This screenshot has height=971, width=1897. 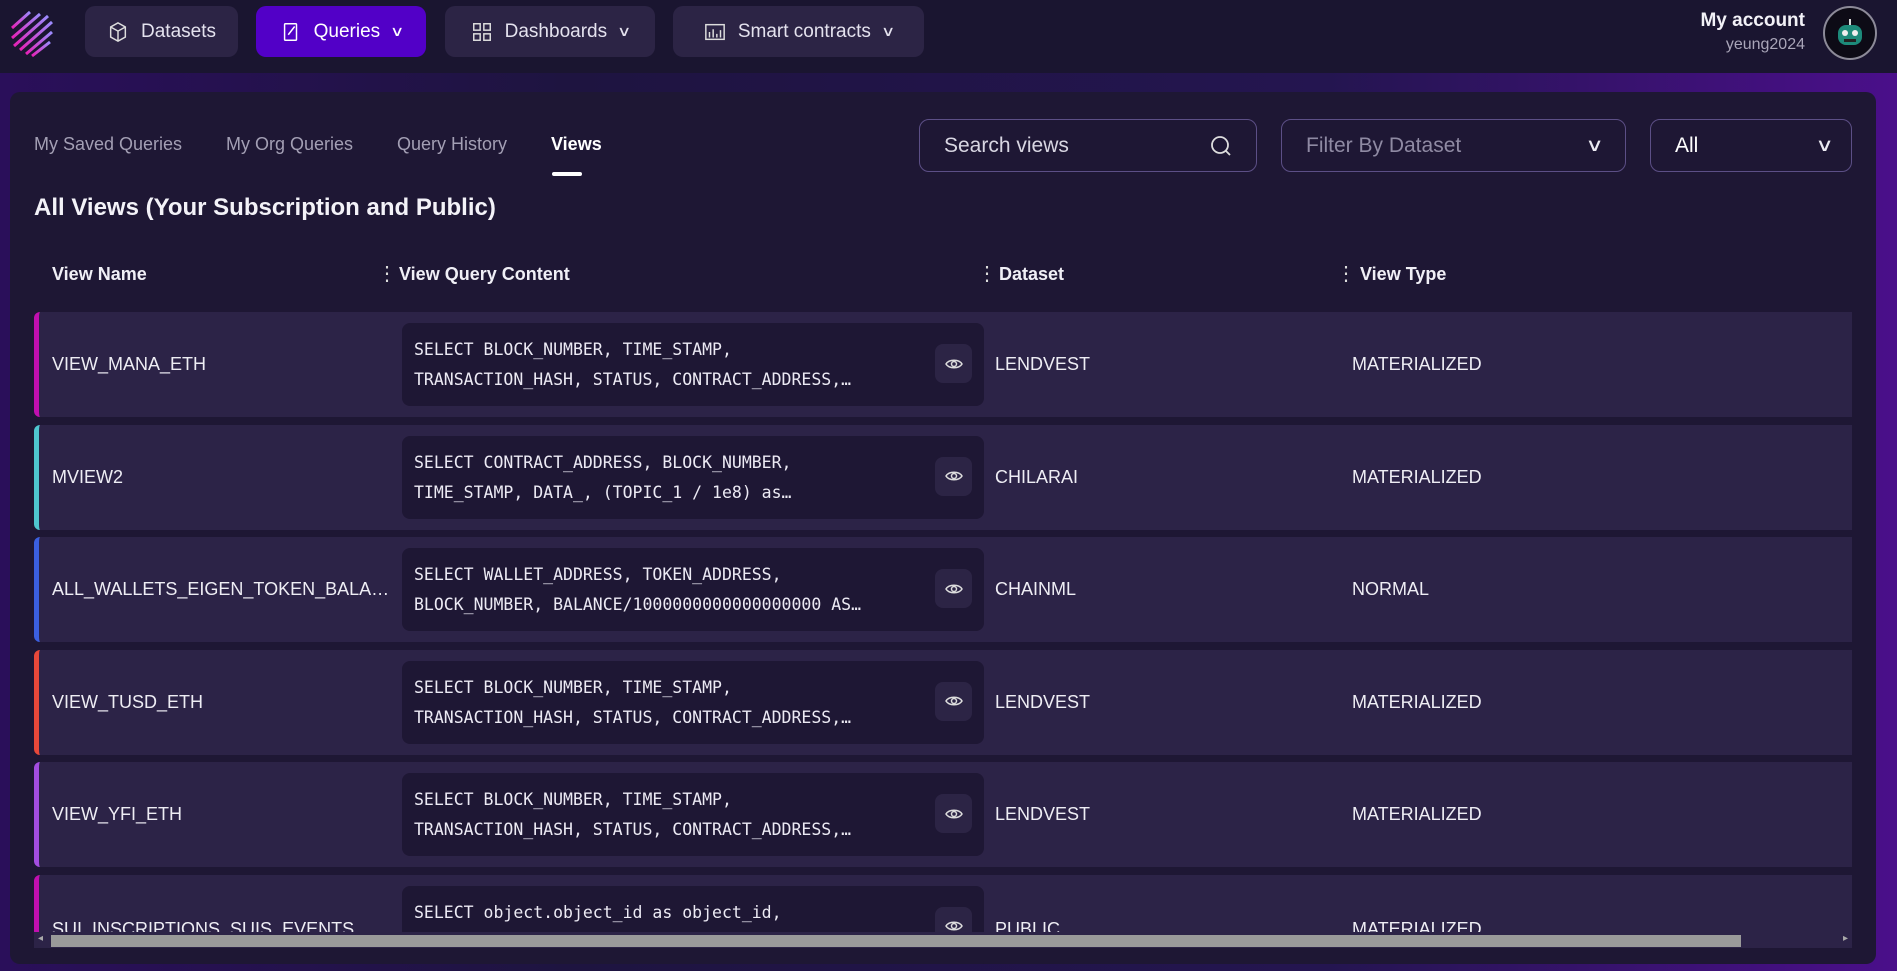 What do you see at coordinates (290, 31) in the screenshot?
I see `edit-icon` at bounding box center [290, 31].